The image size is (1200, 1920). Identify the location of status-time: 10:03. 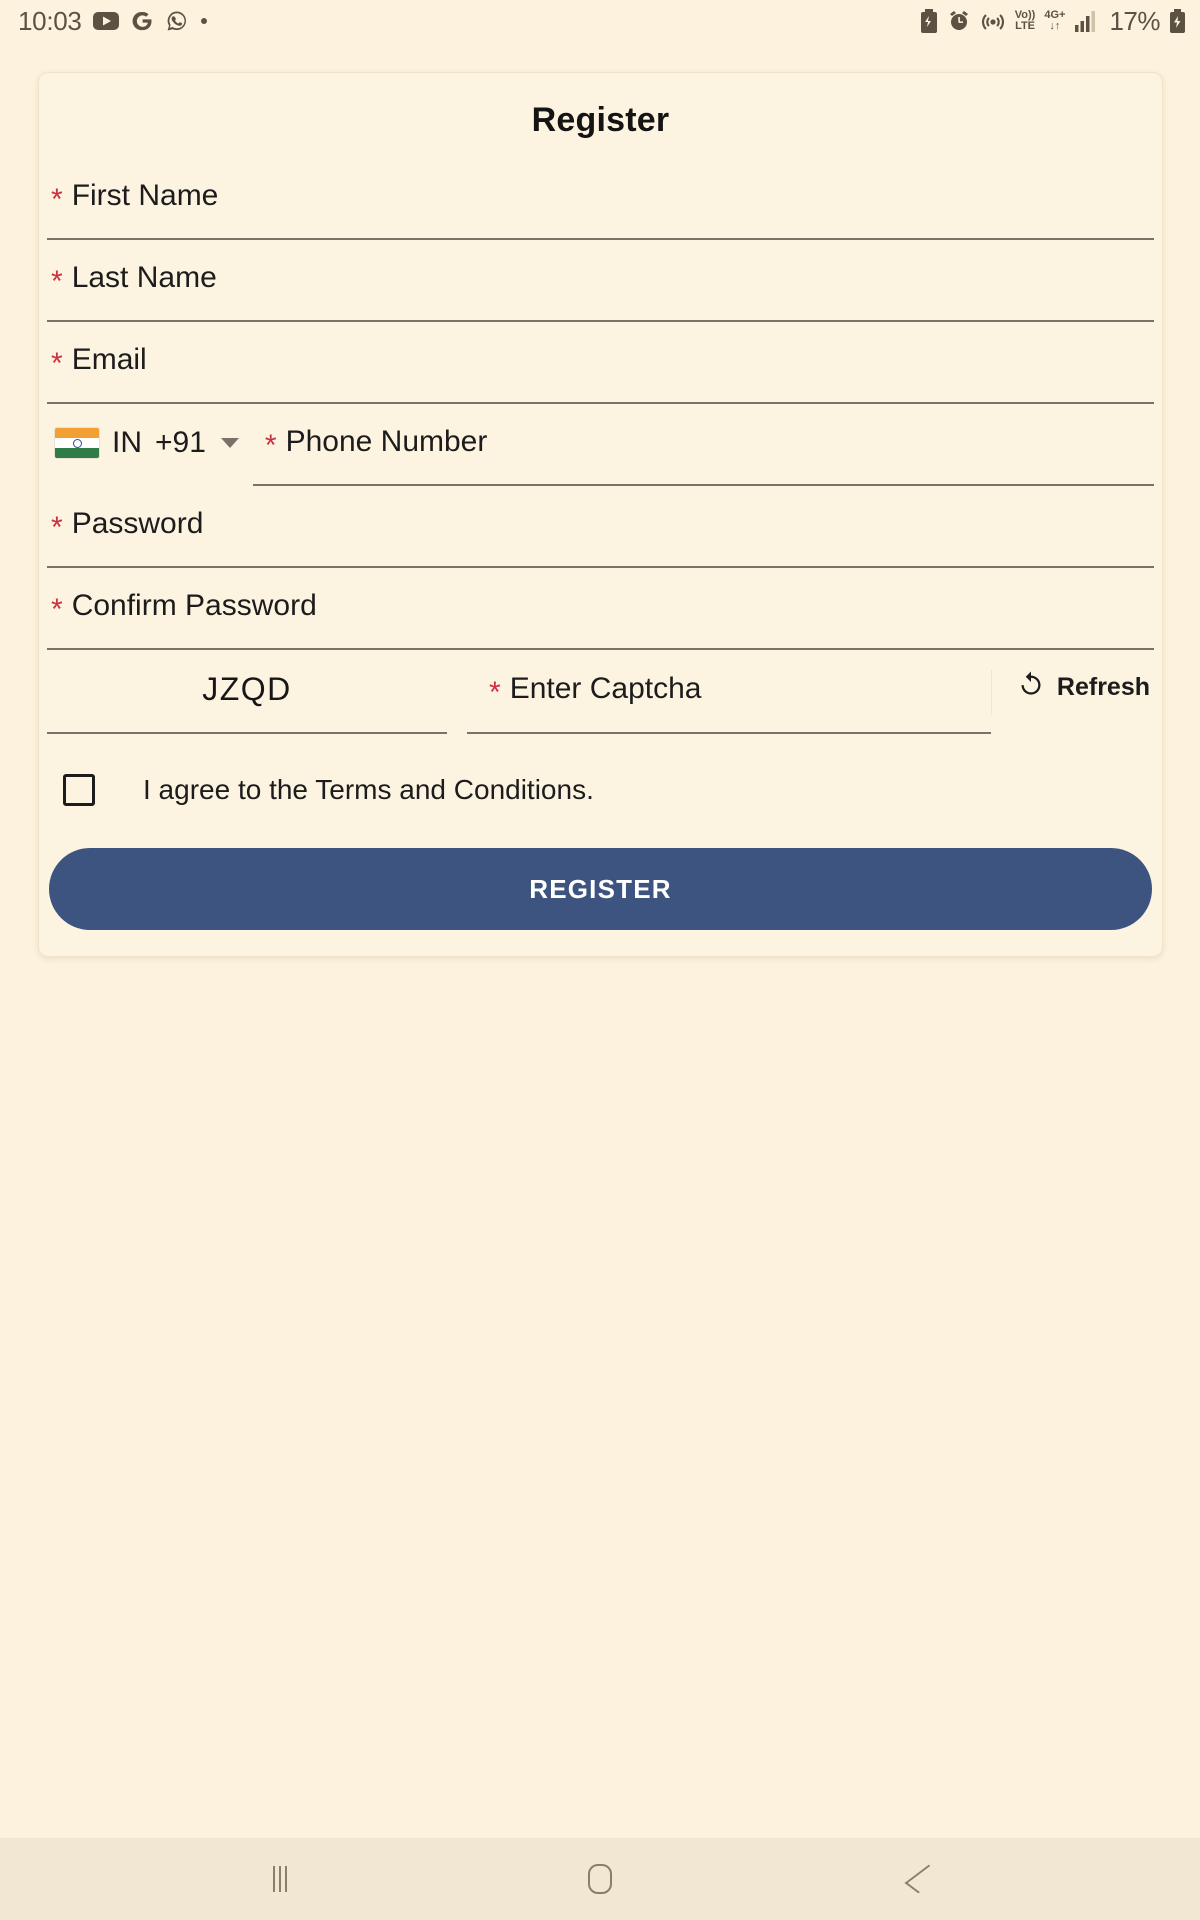
(50, 20).